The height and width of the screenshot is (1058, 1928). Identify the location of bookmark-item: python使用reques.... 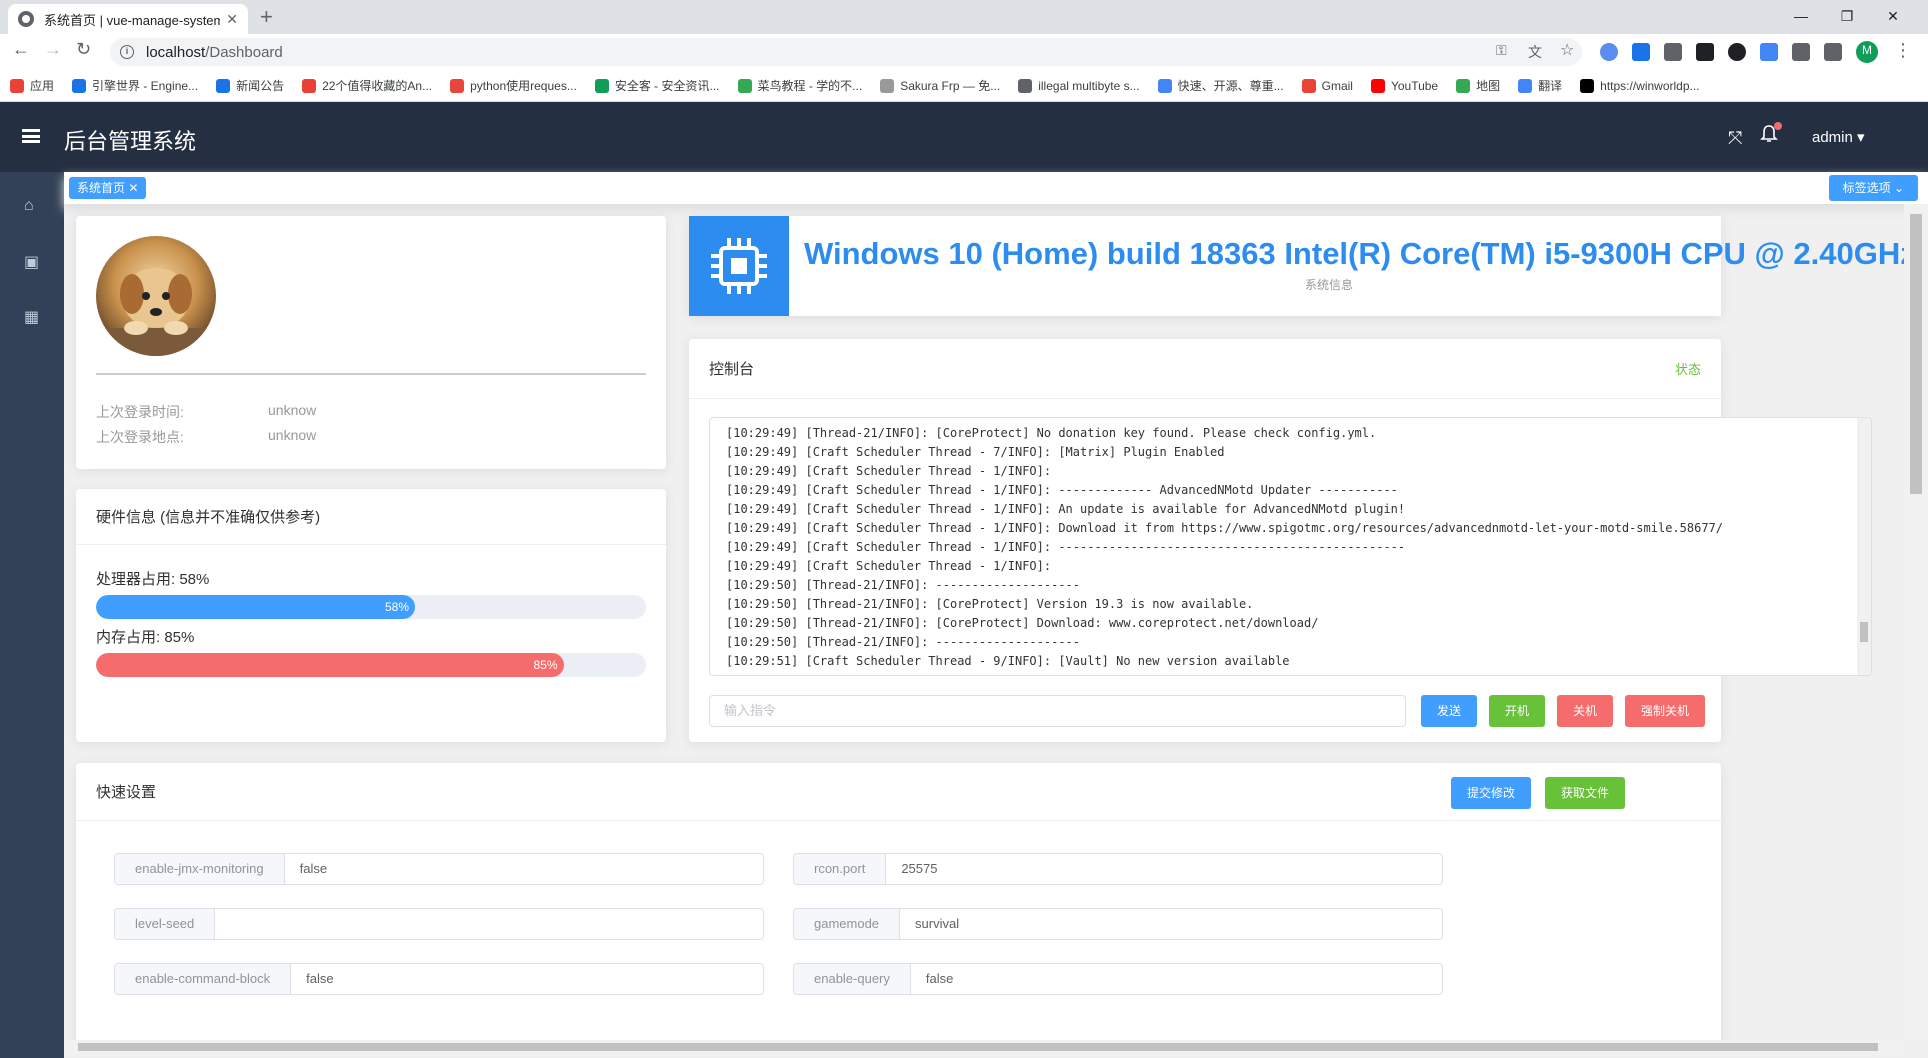
(513, 85).